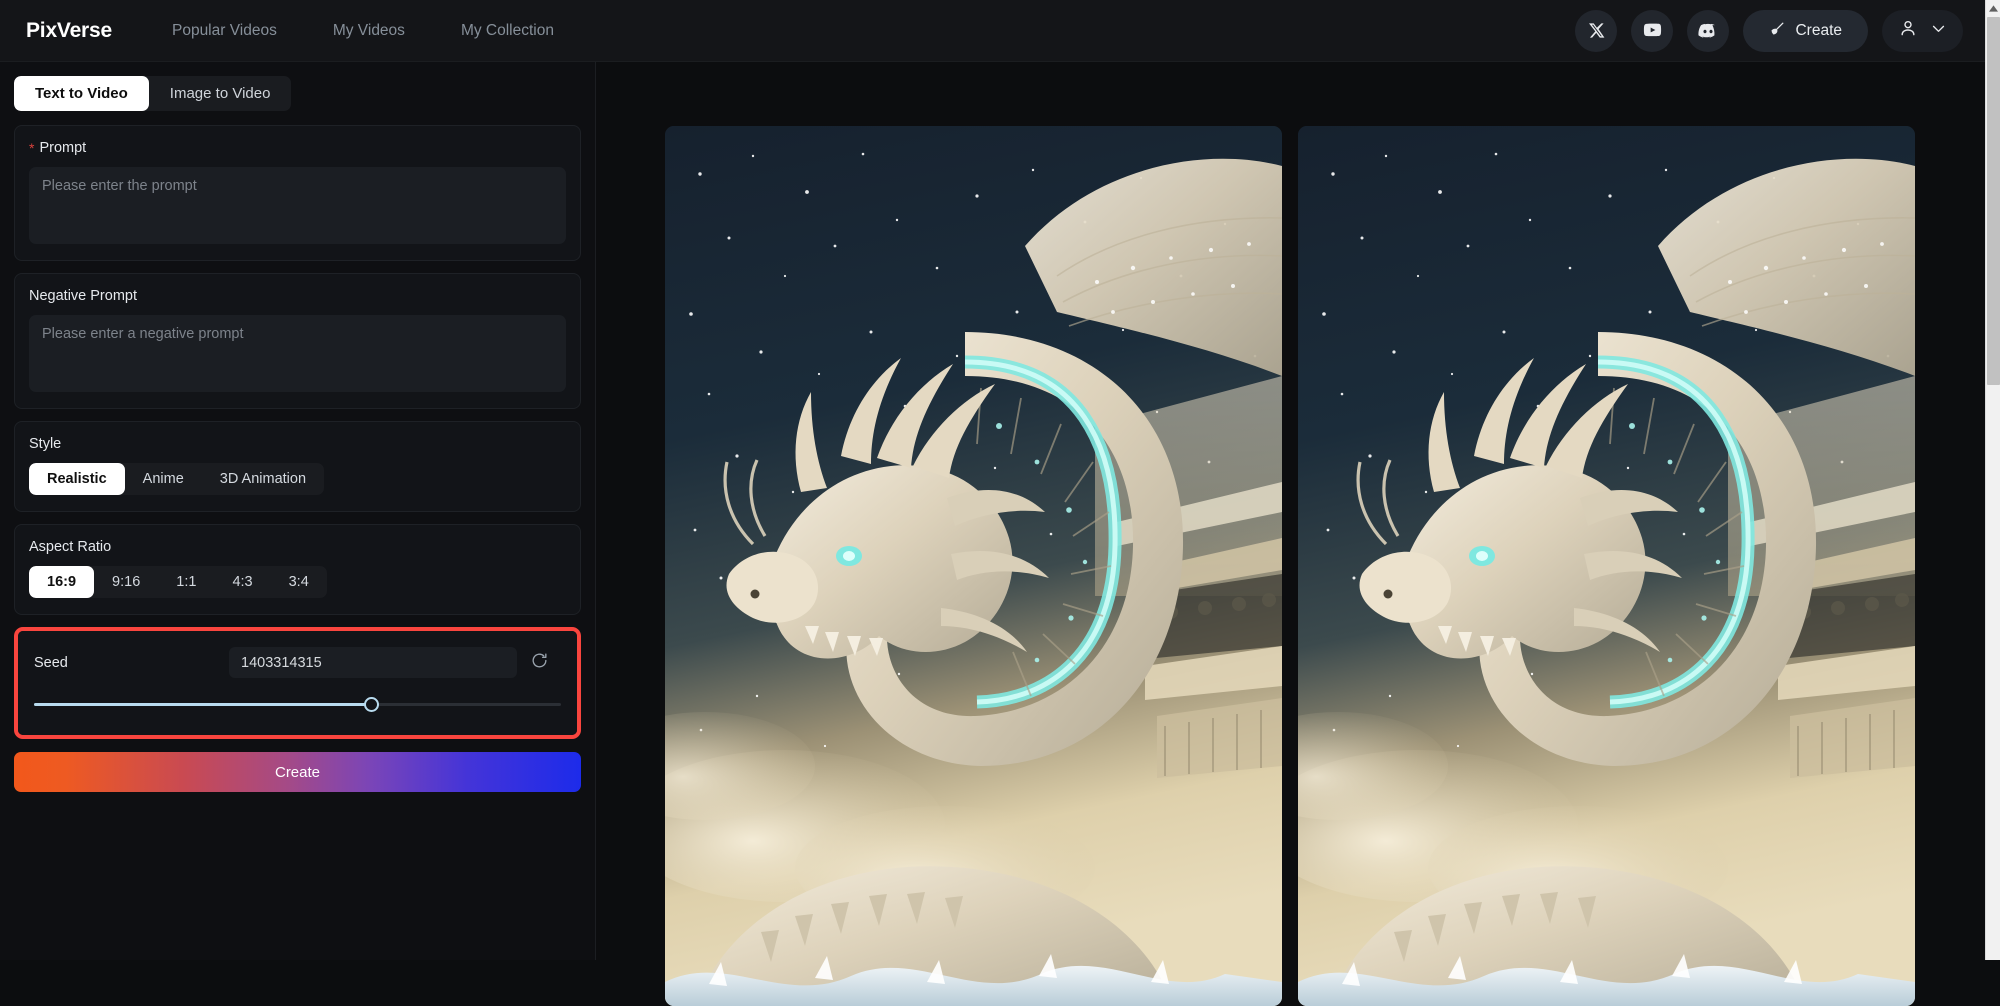  Describe the element at coordinates (1908, 30) in the screenshot. I see `user-avatar-icon` at that location.